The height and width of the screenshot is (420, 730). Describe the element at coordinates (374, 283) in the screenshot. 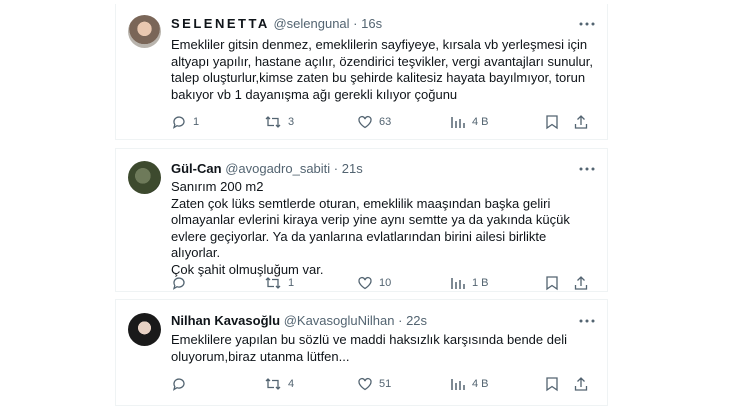

I see `like-button: 10` at that location.